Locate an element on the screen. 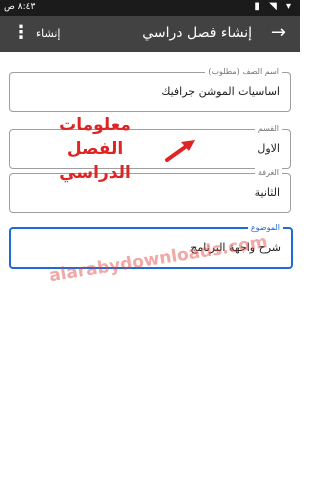 The image size is (320, 500). overflow-menu-icon: ⋮ is located at coordinates (21, 32).